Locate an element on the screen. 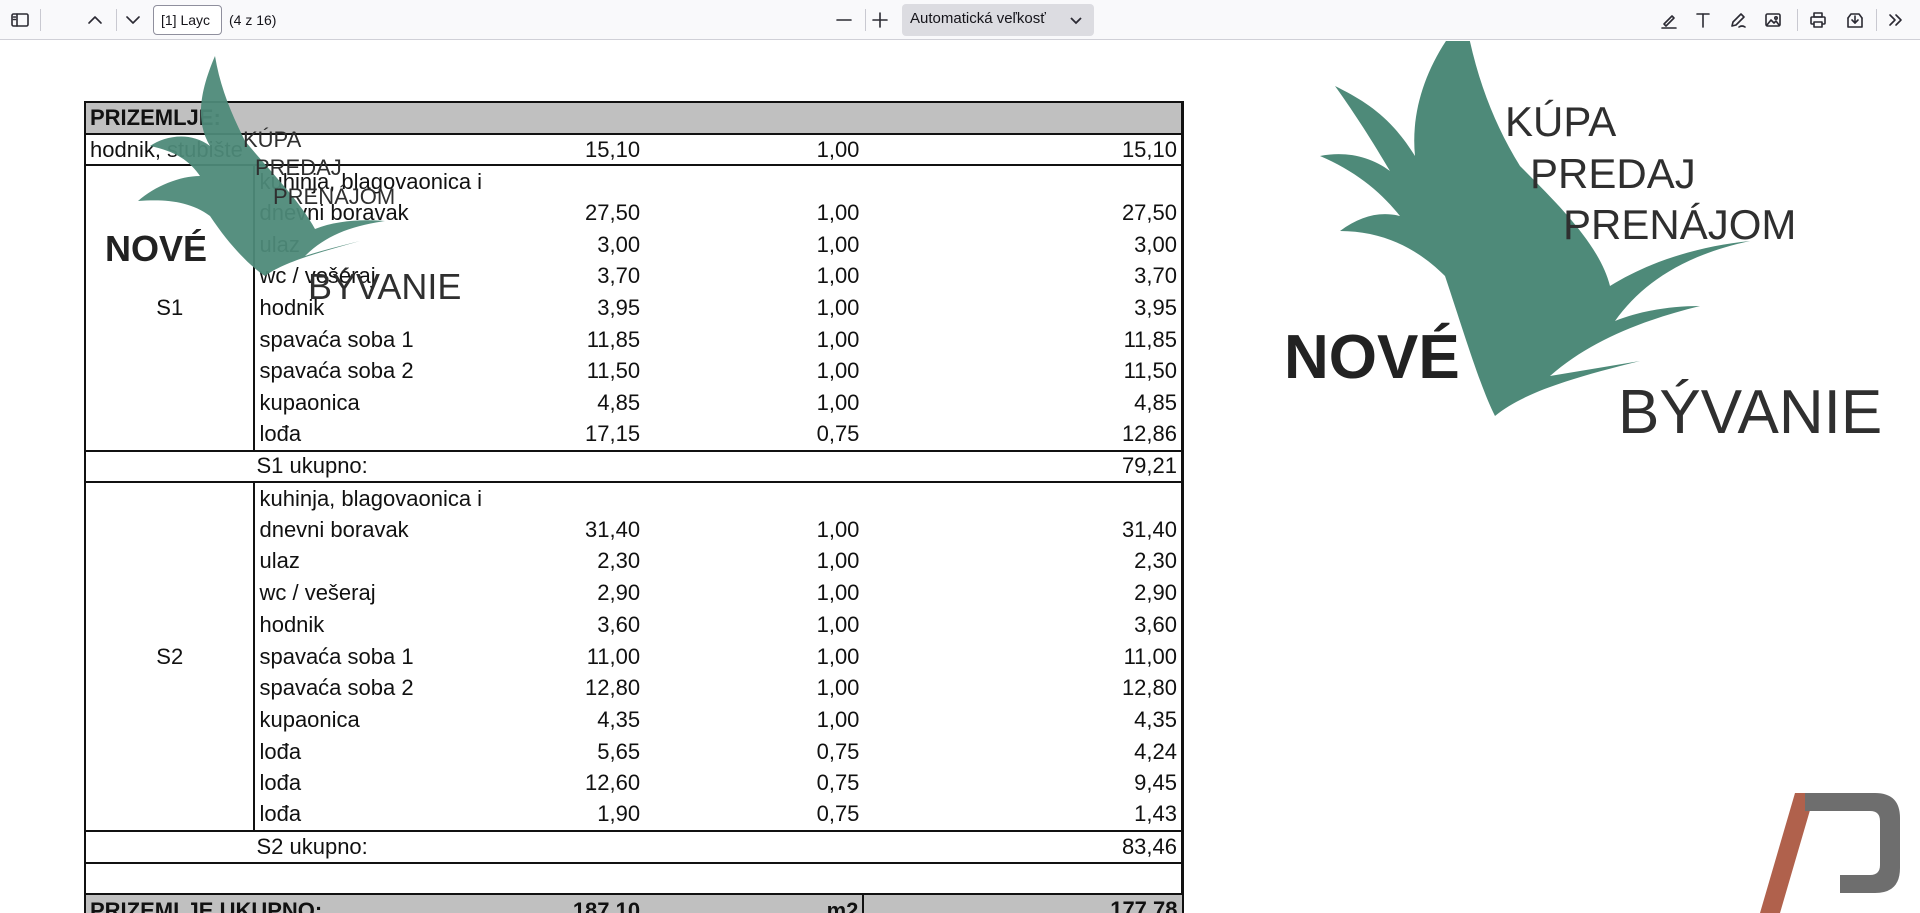  add-text-button is located at coordinates (1703, 20).